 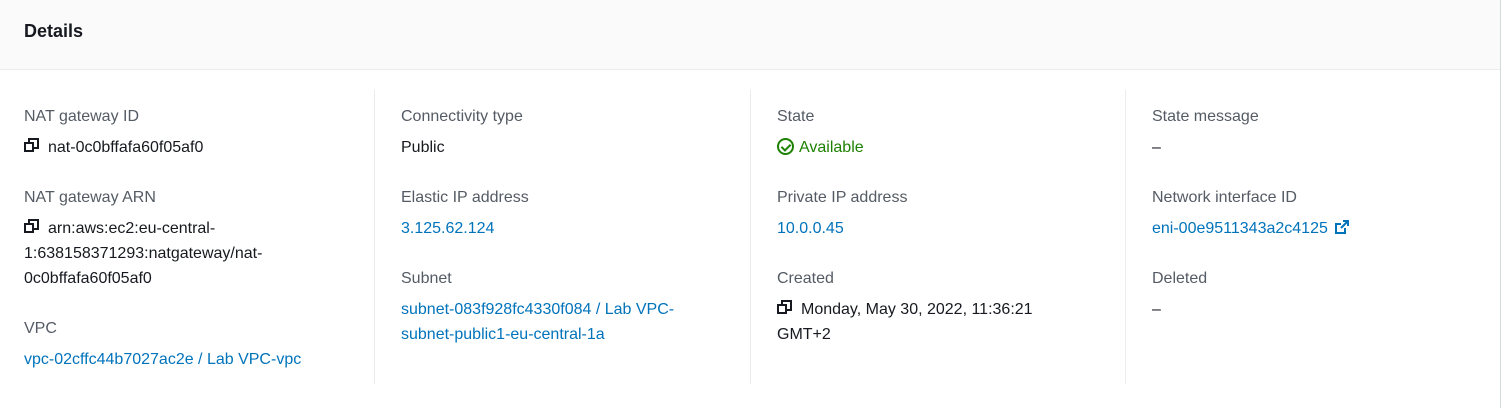 I want to click on field-label: Elastic IP address, so click(x=465, y=197).